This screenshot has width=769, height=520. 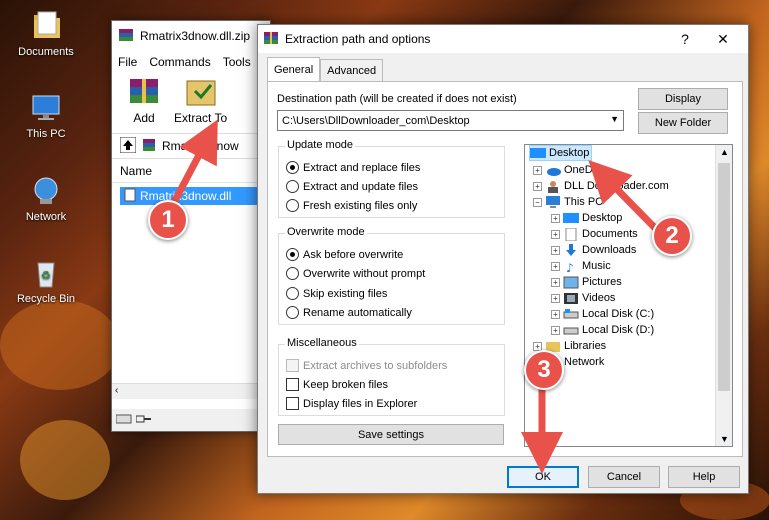 What do you see at coordinates (724, 152) in the screenshot?
I see `chevron-up-icon: ▲` at bounding box center [724, 152].